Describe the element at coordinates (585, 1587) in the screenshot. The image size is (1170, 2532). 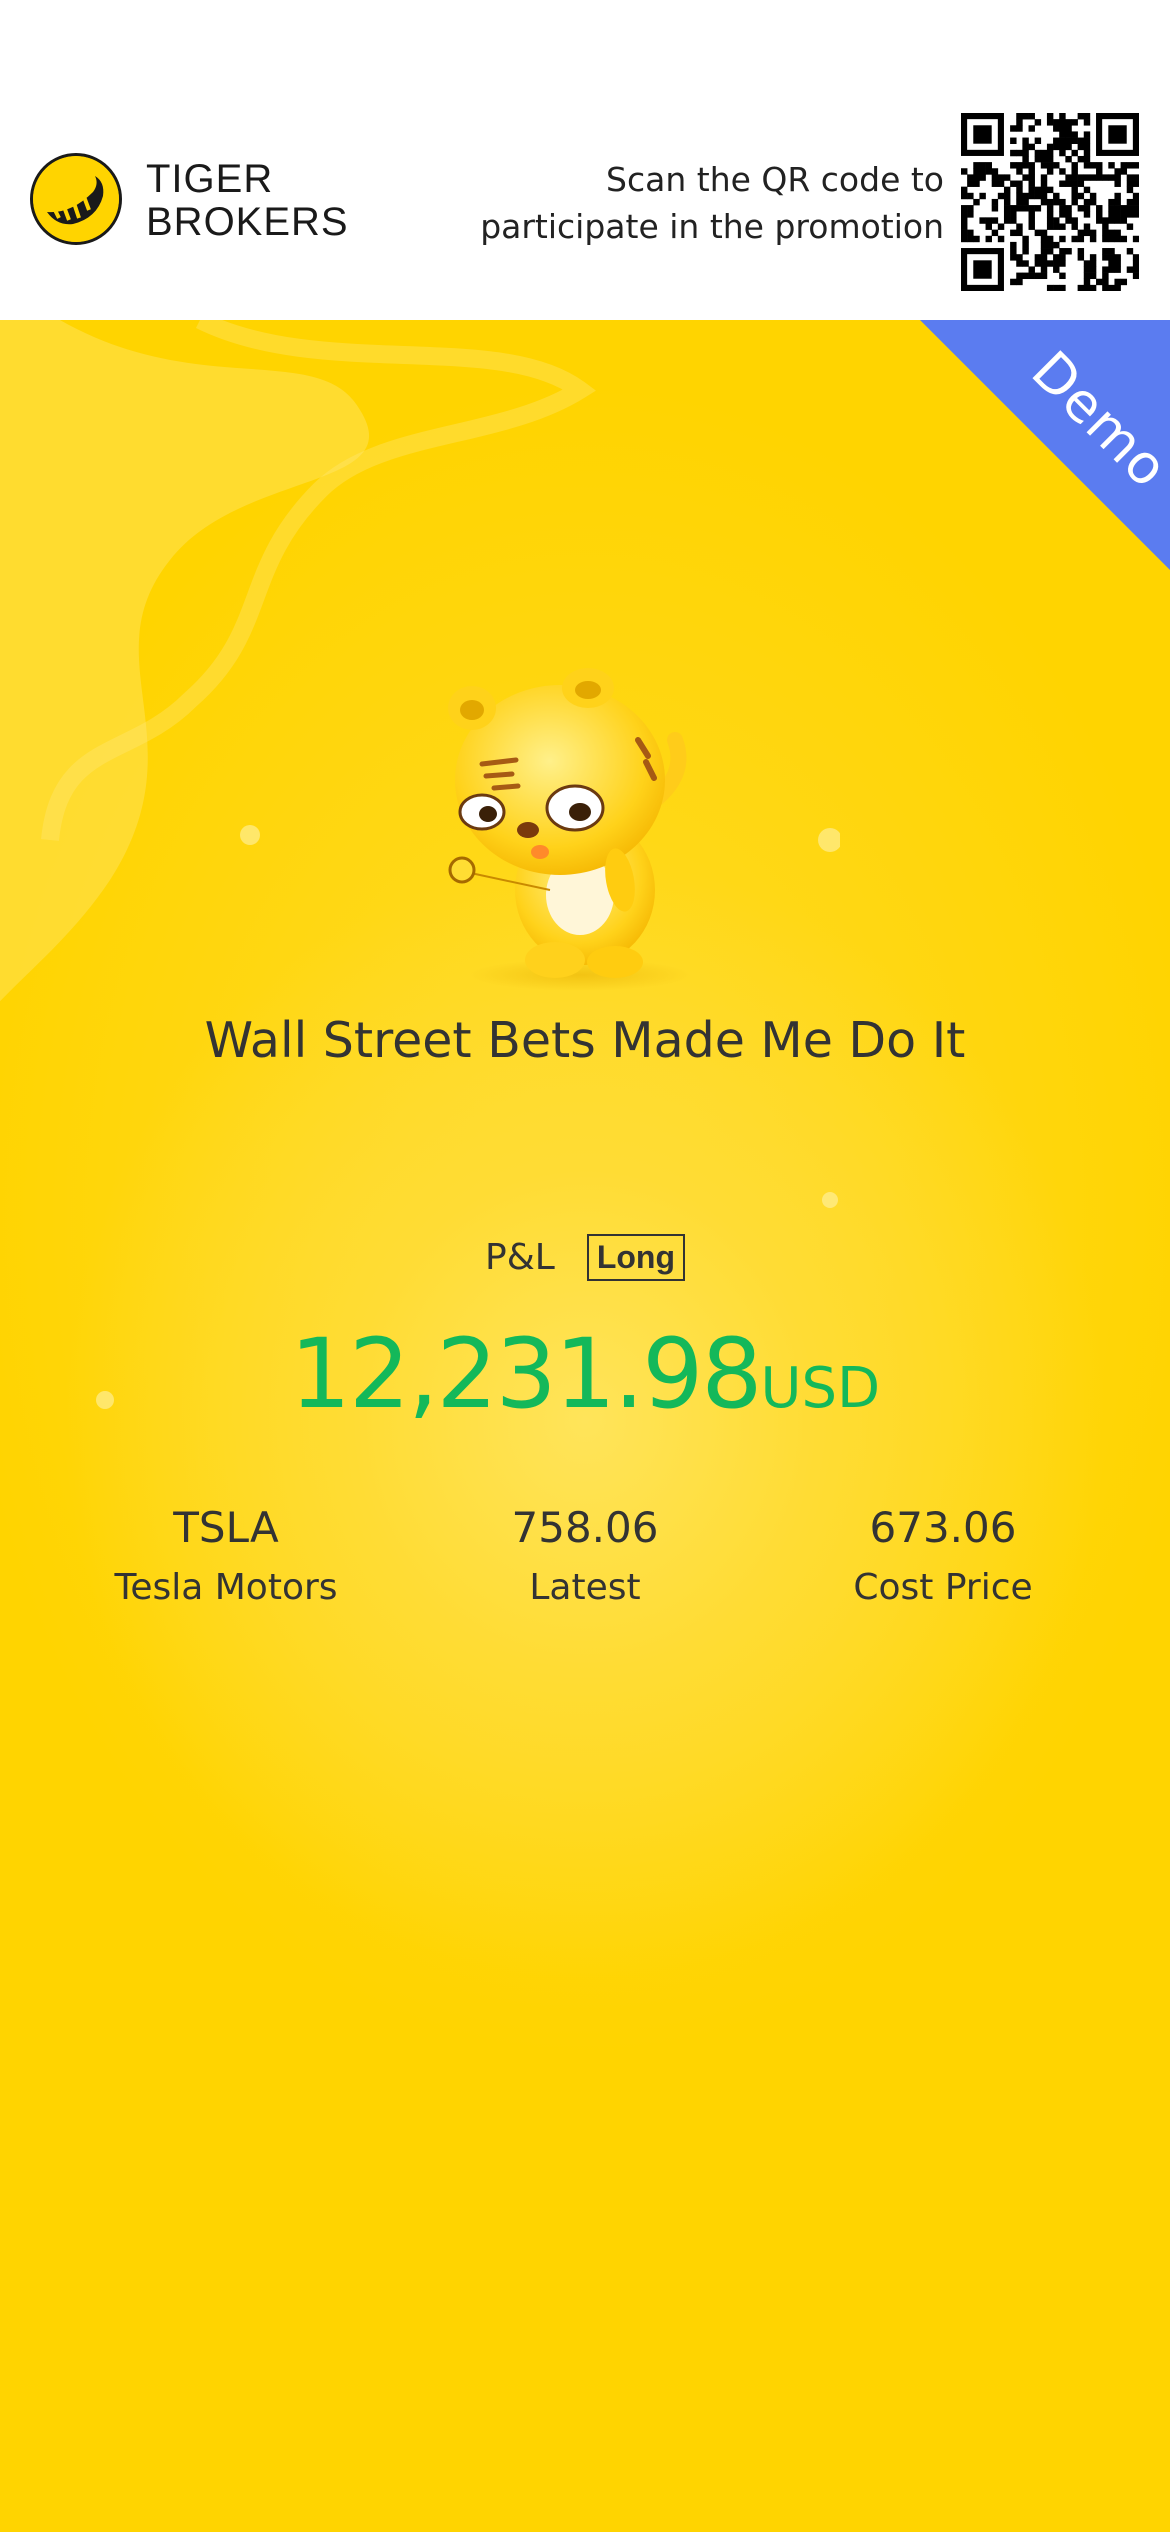
I see `stat-label: Latest` at that location.